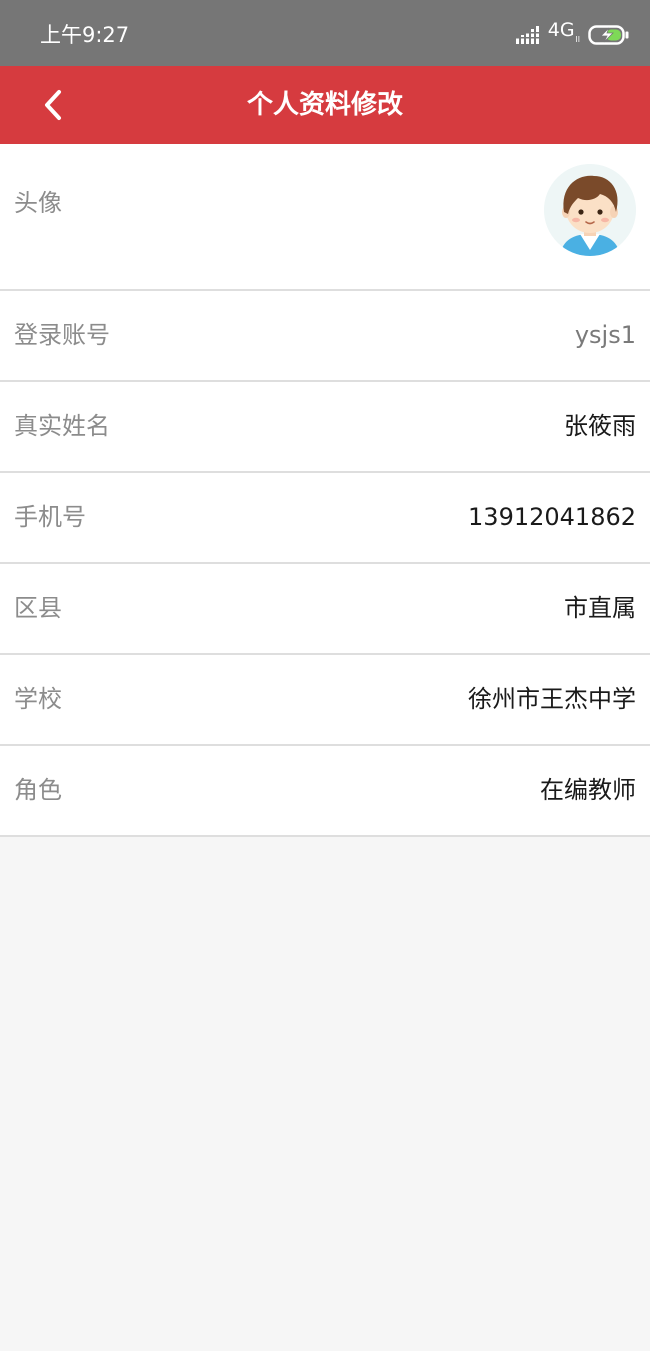 The image size is (650, 1351). Describe the element at coordinates (325, 217) in the screenshot. I see `avatar-row: 头像` at that location.